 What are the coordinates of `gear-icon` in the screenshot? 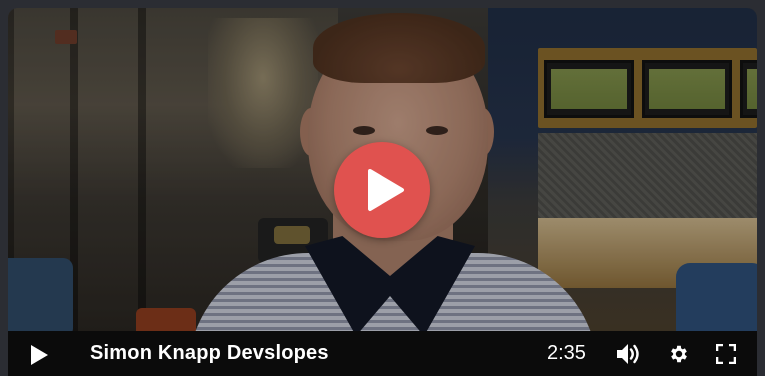 It's located at (679, 354).